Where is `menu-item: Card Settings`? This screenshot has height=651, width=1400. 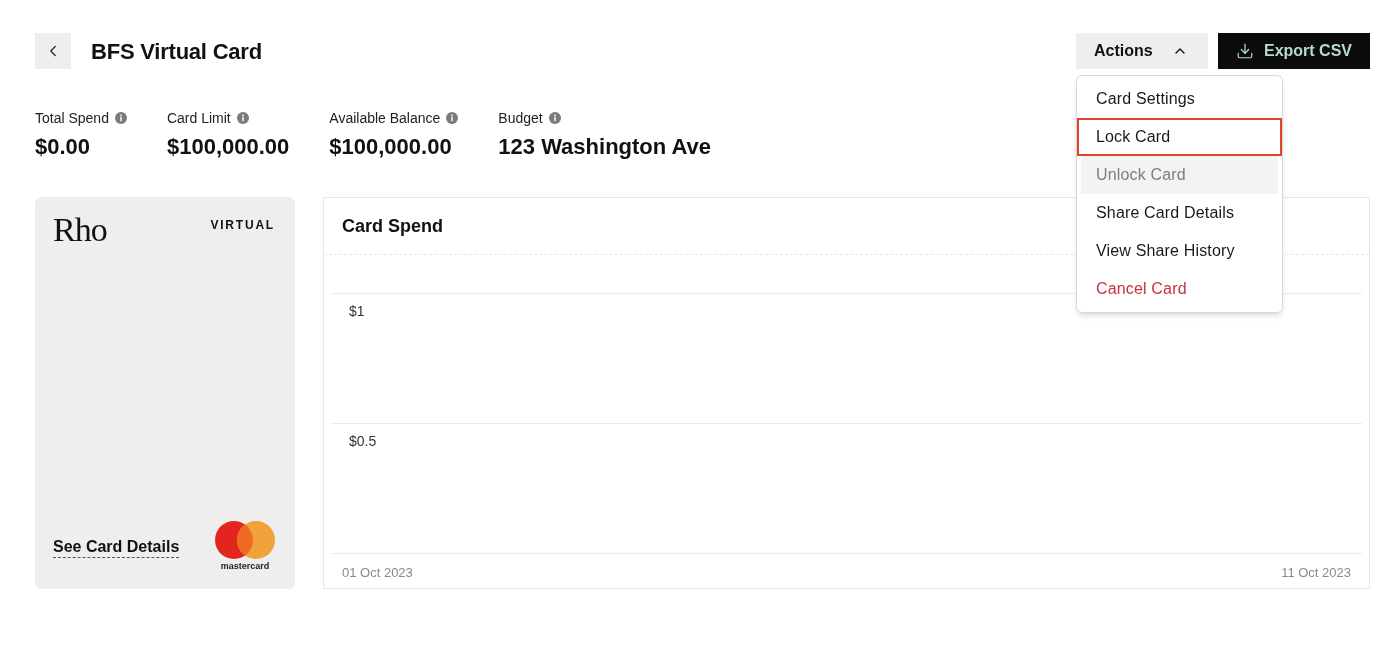
menu-item: Card Settings is located at coordinates (1179, 99).